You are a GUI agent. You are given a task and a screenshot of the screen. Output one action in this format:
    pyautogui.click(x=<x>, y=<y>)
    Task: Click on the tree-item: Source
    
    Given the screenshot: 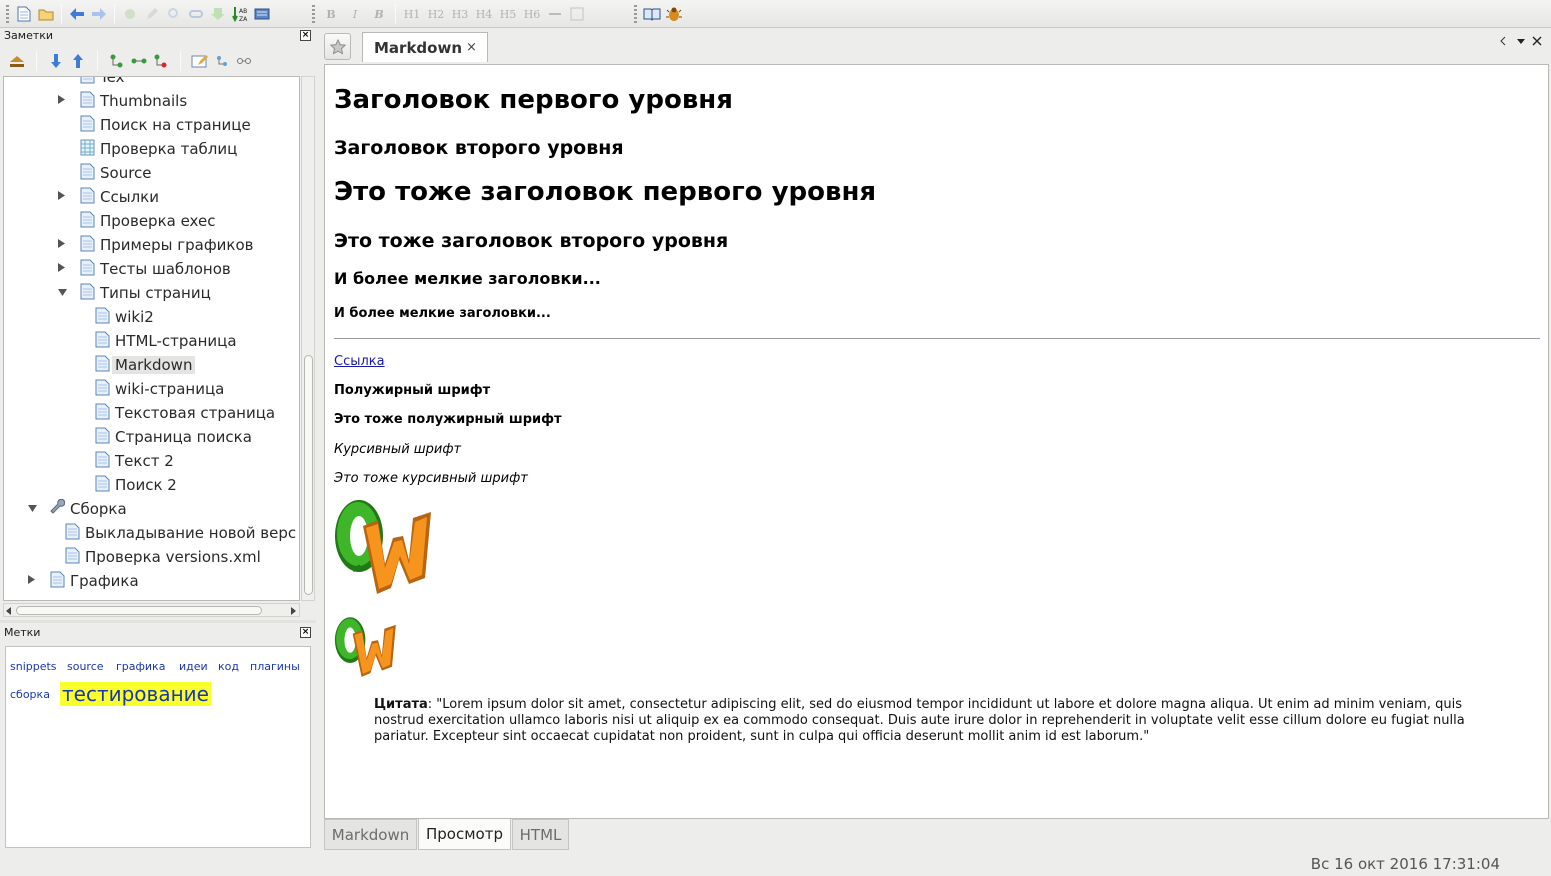 What is the action you would take?
    pyautogui.click(x=116, y=173)
    